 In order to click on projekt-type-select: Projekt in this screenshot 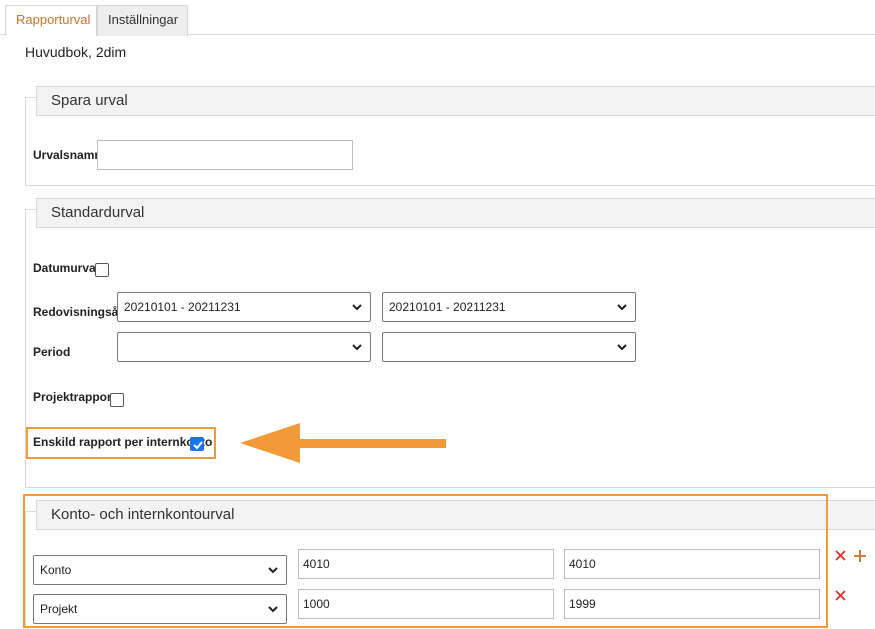, I will do `click(160, 609)`.